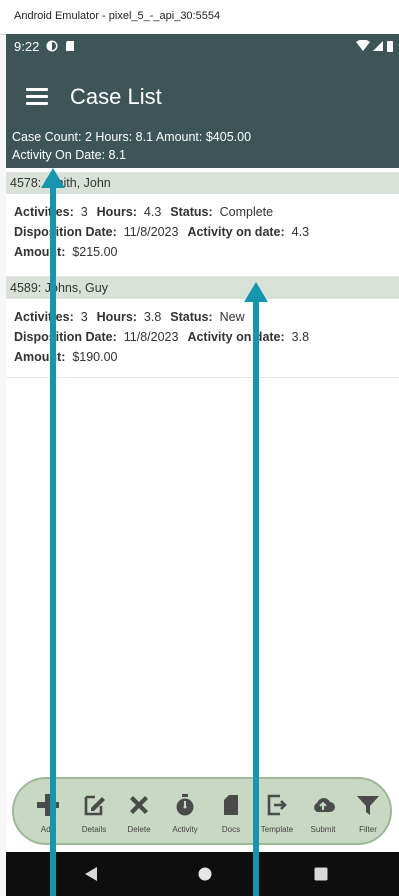 The width and height of the screenshot is (399, 896). What do you see at coordinates (300, 232) in the screenshot?
I see `activity-on-date-value: 4.3` at bounding box center [300, 232].